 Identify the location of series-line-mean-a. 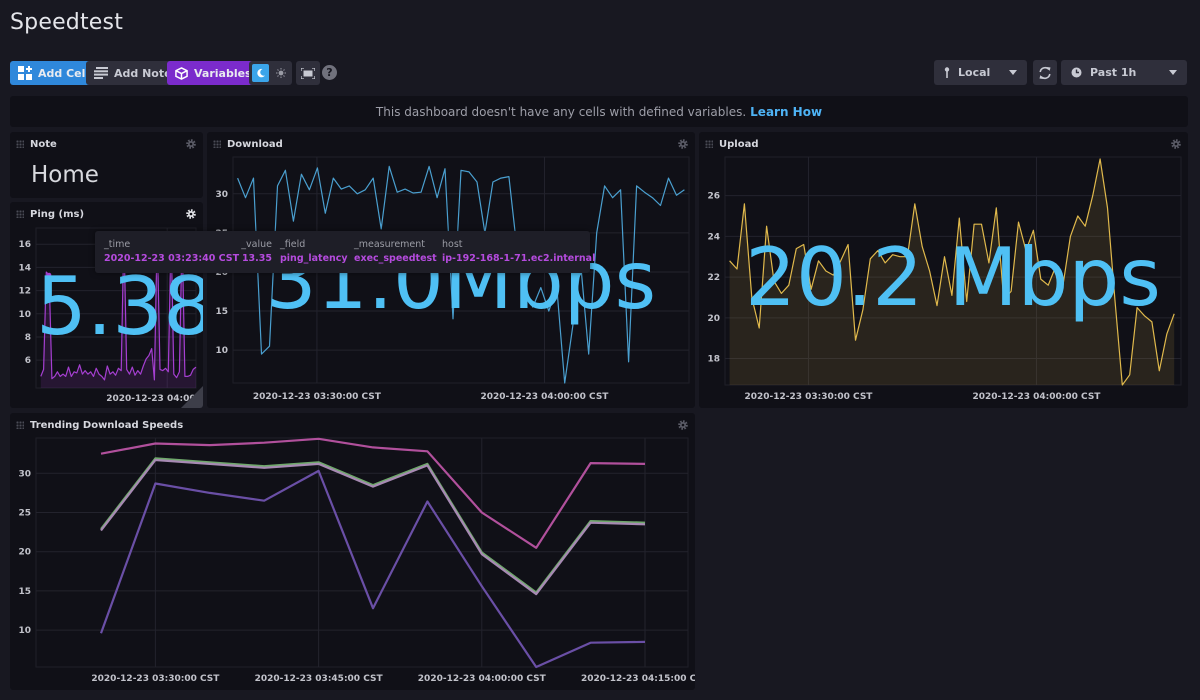
(373, 525).